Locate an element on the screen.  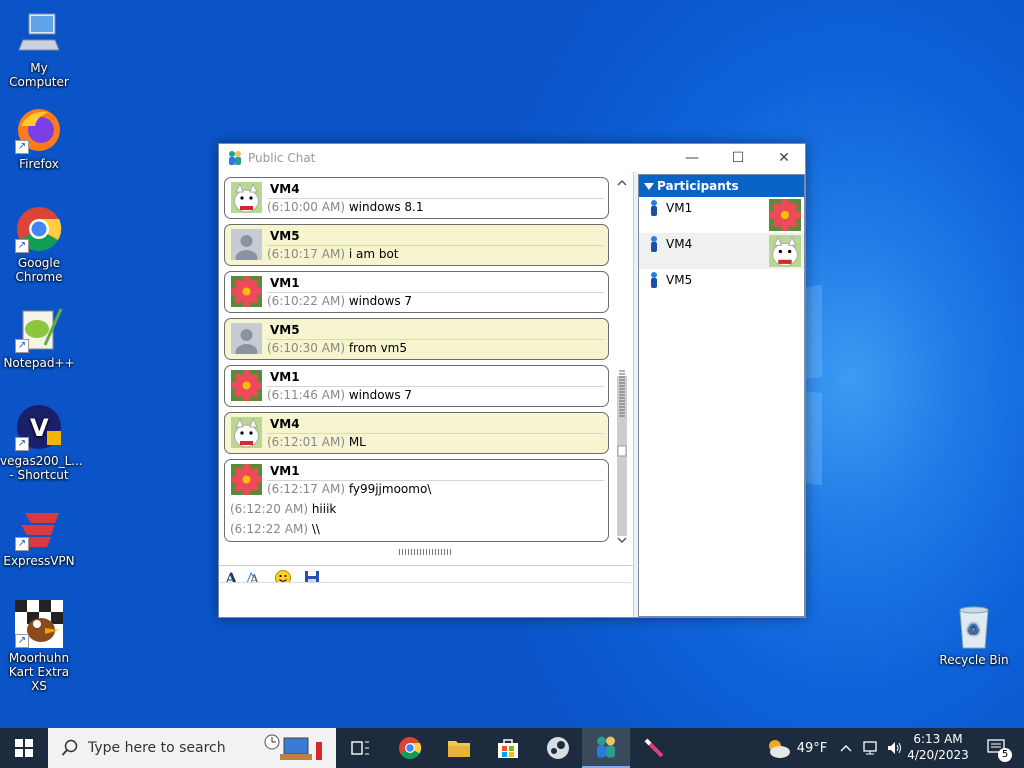
participant-item: VM4 is located at coordinates (721, 251).